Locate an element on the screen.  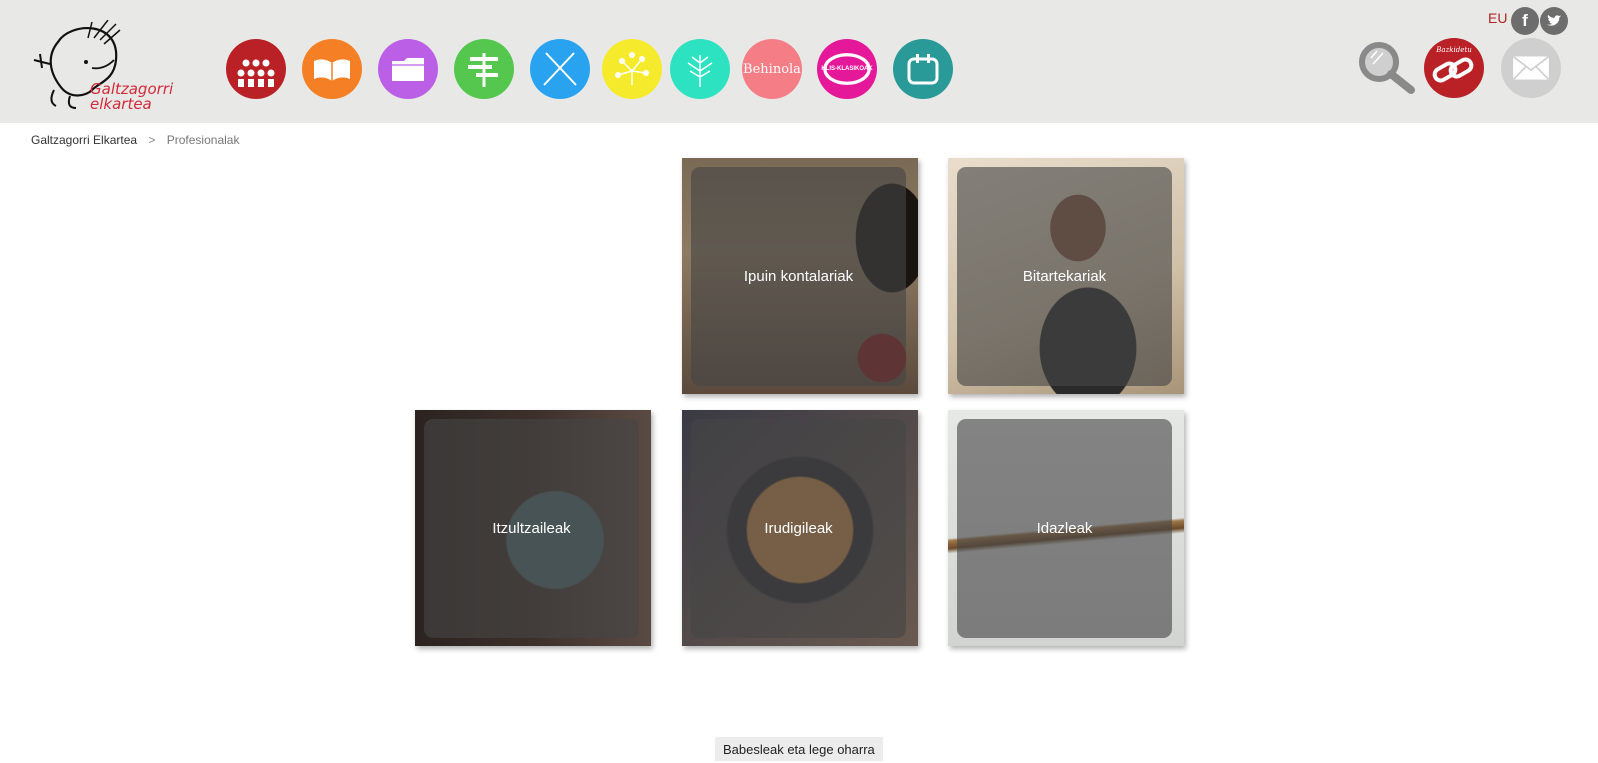
behinola-label: Behinola is located at coordinates (772, 69).